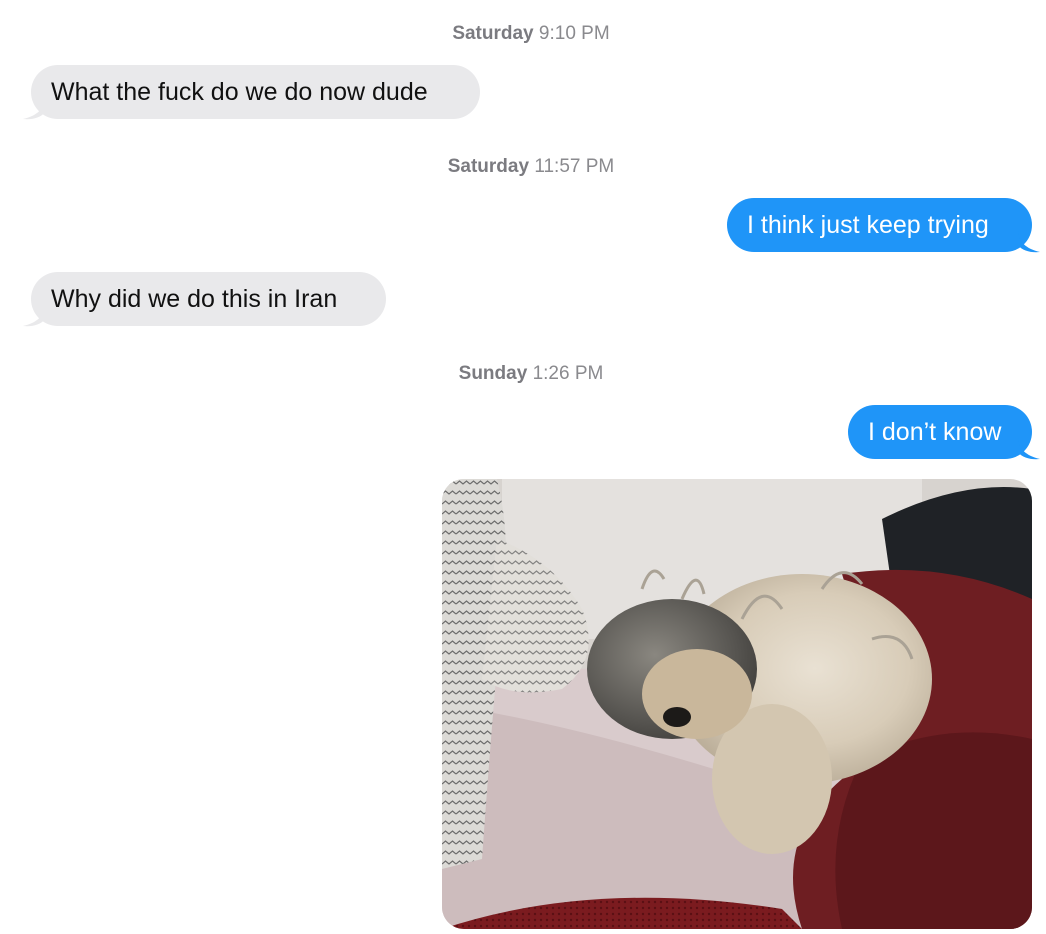 The image size is (1046, 934). What do you see at coordinates (194, 299) in the screenshot?
I see `message-text: Why did we do this in Iran` at bounding box center [194, 299].